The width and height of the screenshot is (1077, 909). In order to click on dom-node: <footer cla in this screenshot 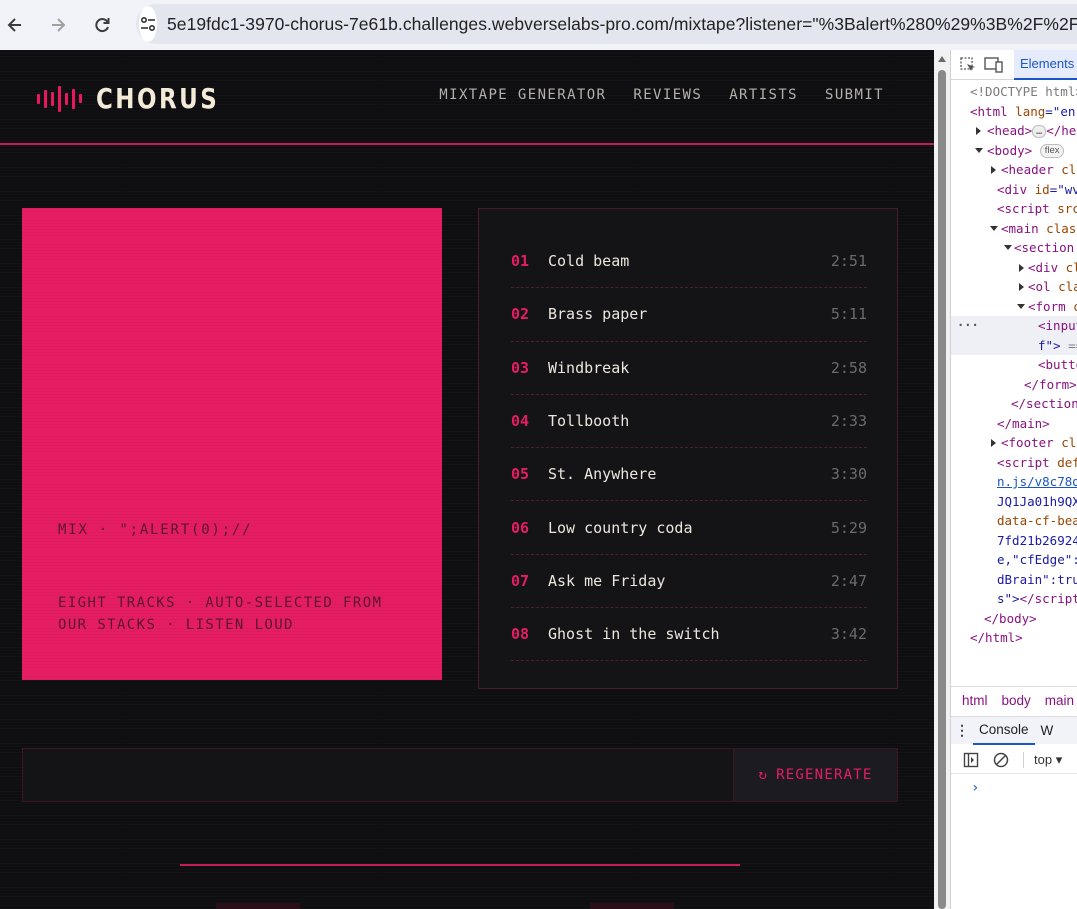, I will do `click(1014, 443)`.